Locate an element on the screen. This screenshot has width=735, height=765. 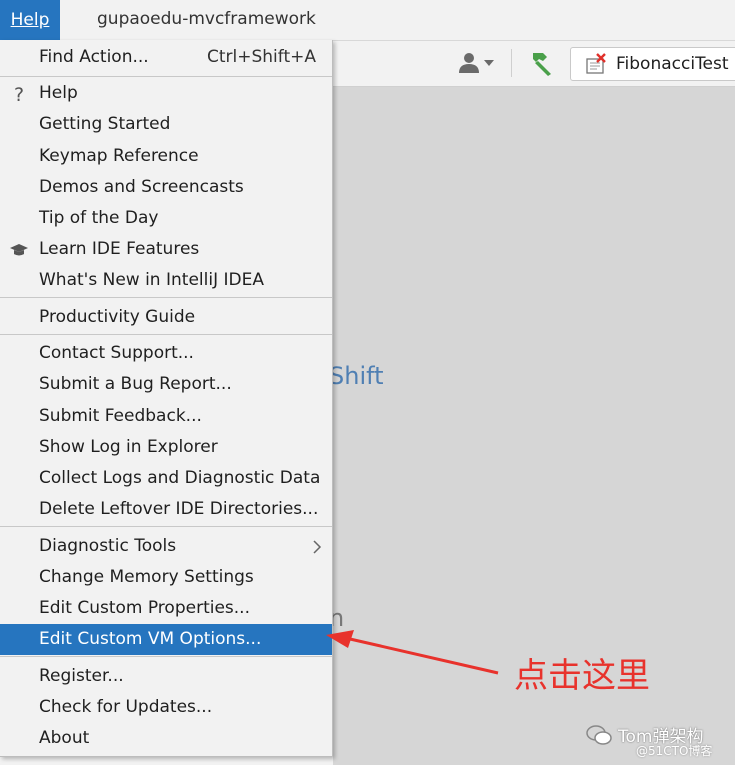
graduation-cap-icon is located at coordinates (19, 250).